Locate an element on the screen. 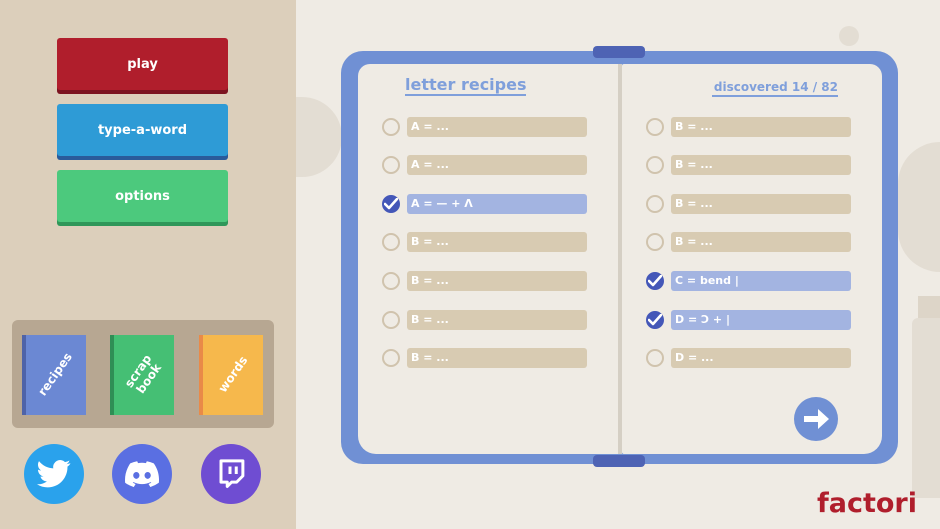 The image size is (940, 529). twitch-icon is located at coordinates (232, 473).